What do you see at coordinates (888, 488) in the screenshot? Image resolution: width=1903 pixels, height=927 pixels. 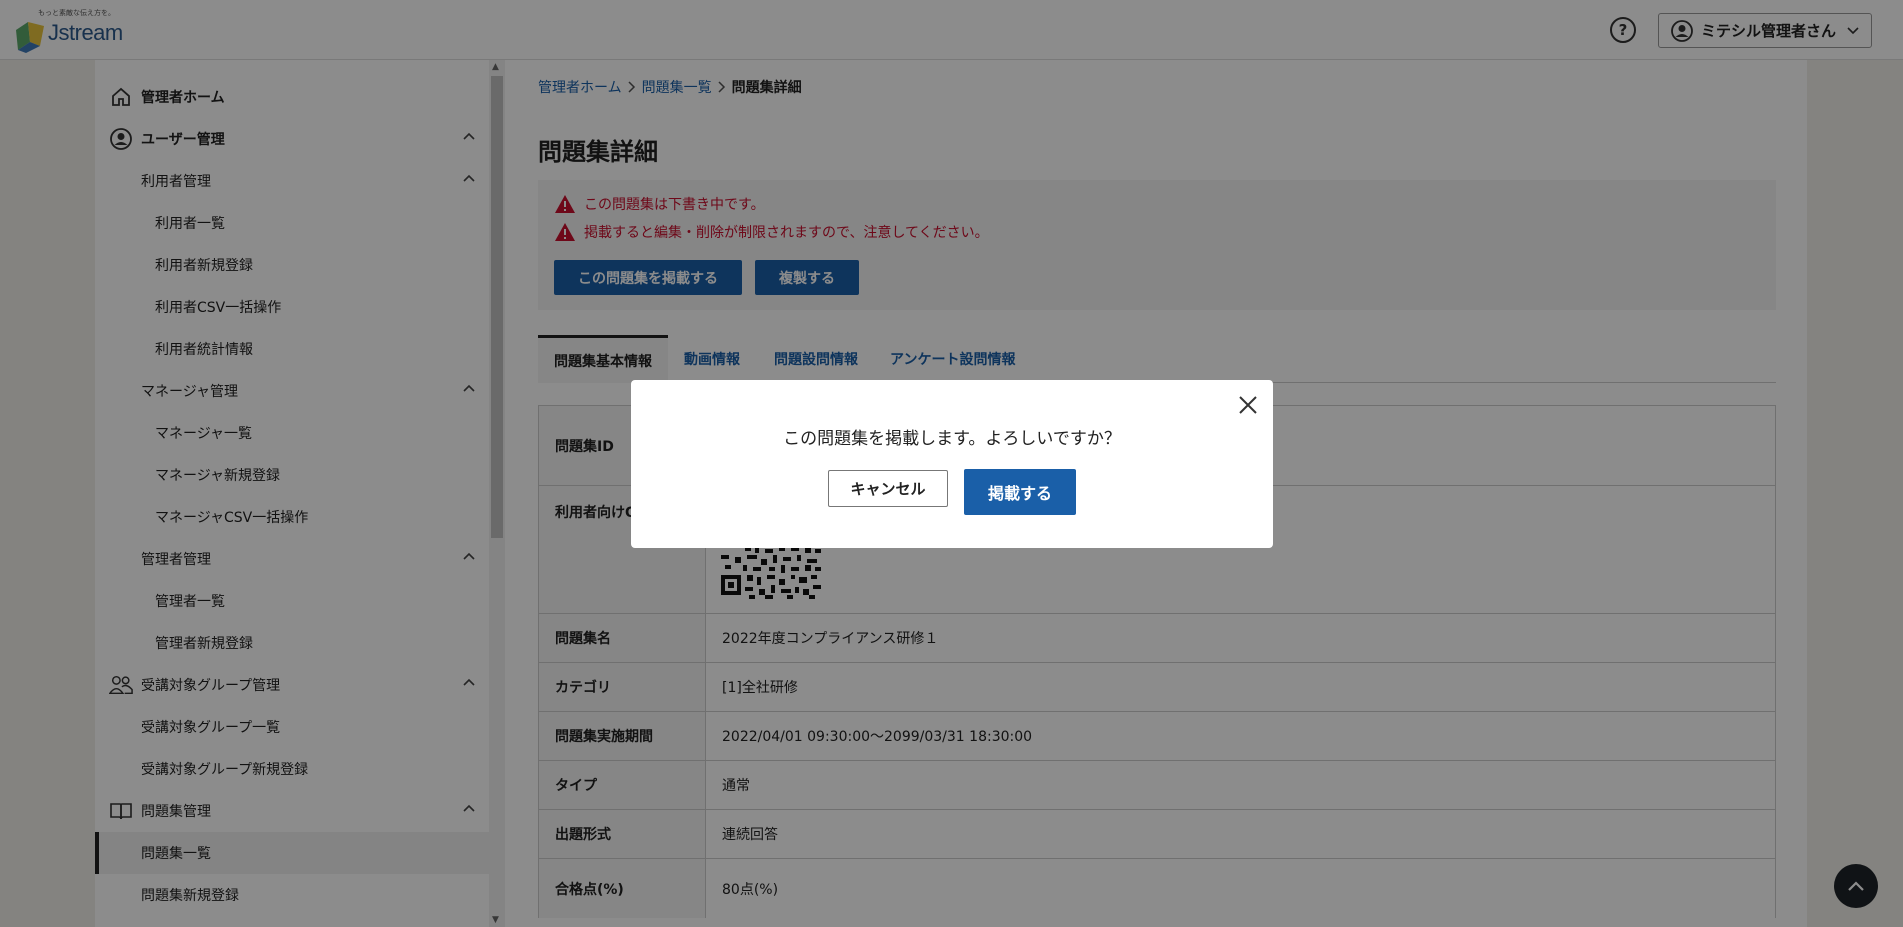 I see `cancel-button: キャンセル` at bounding box center [888, 488].